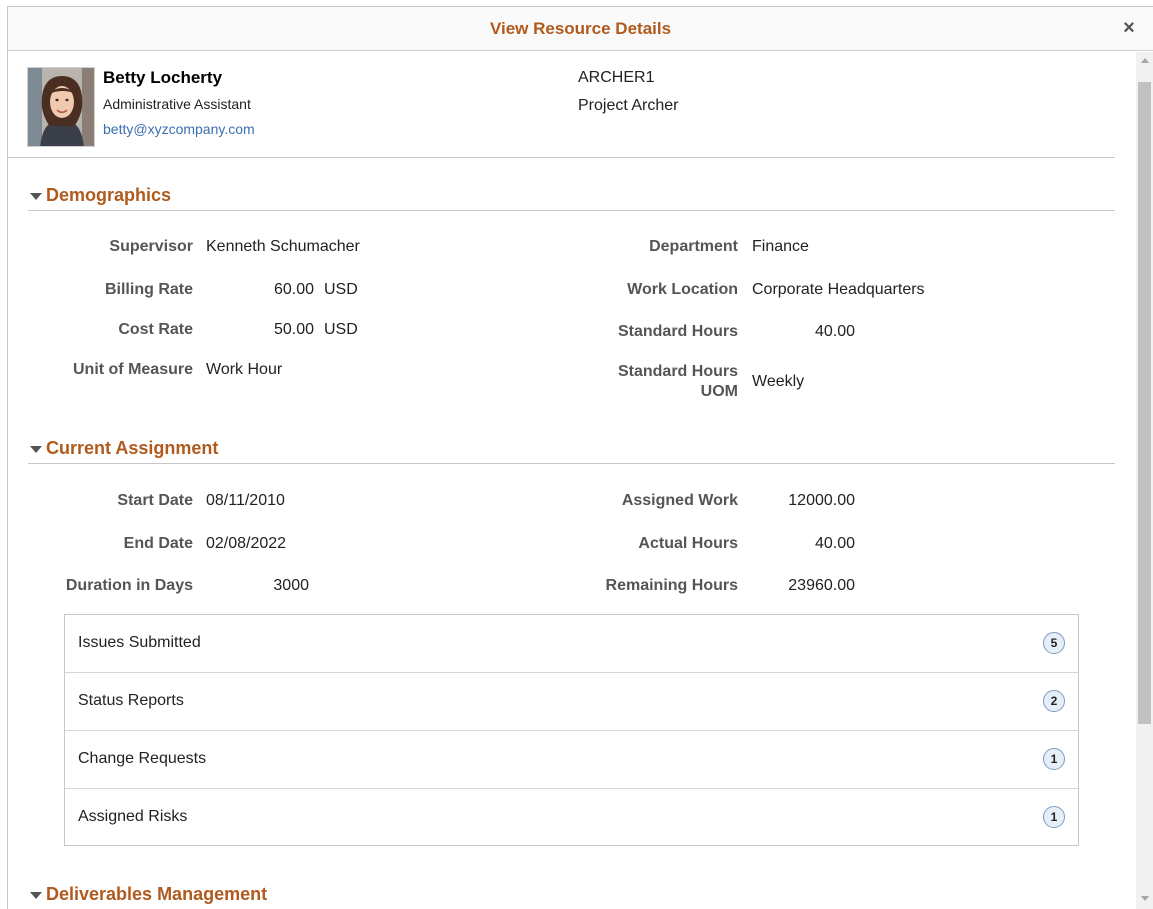 This screenshot has height=909, width=1153. Describe the element at coordinates (834, 543) in the screenshot. I see `actual-hours-value: 40.00` at that location.